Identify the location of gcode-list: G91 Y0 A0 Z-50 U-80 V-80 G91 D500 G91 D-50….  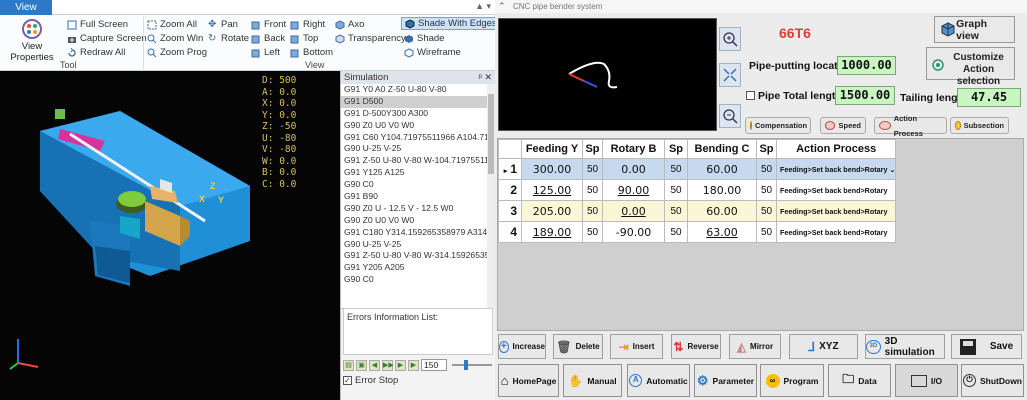
(418, 196).